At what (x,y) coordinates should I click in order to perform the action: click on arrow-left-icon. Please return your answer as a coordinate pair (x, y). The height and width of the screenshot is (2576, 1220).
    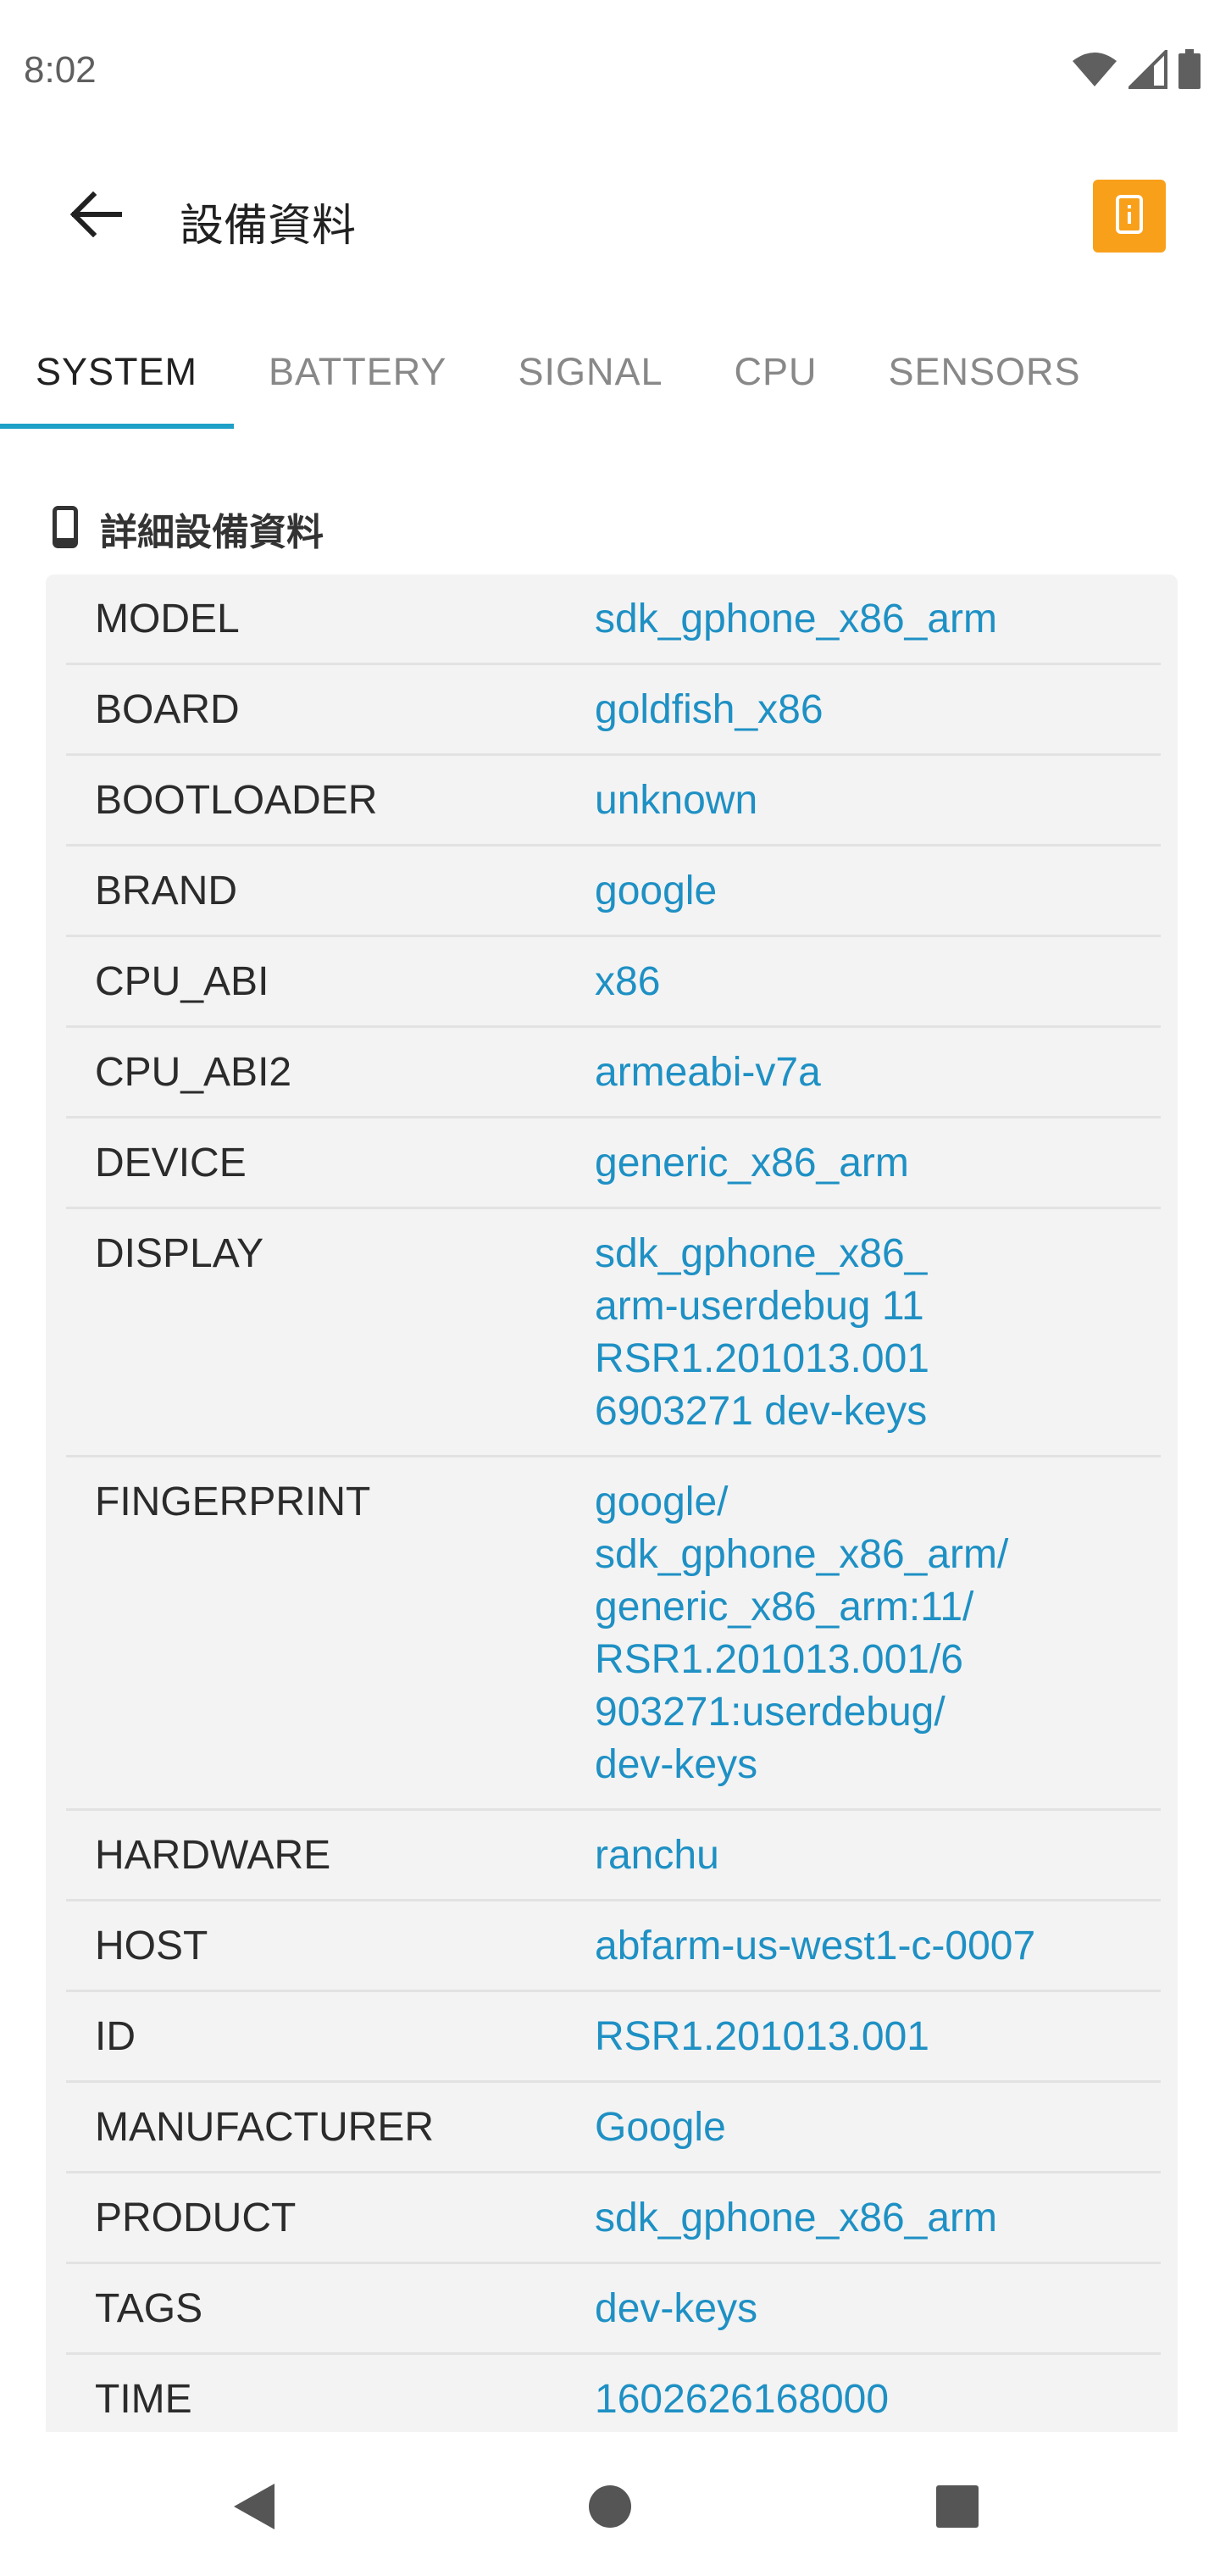
    Looking at the image, I should click on (96, 216).